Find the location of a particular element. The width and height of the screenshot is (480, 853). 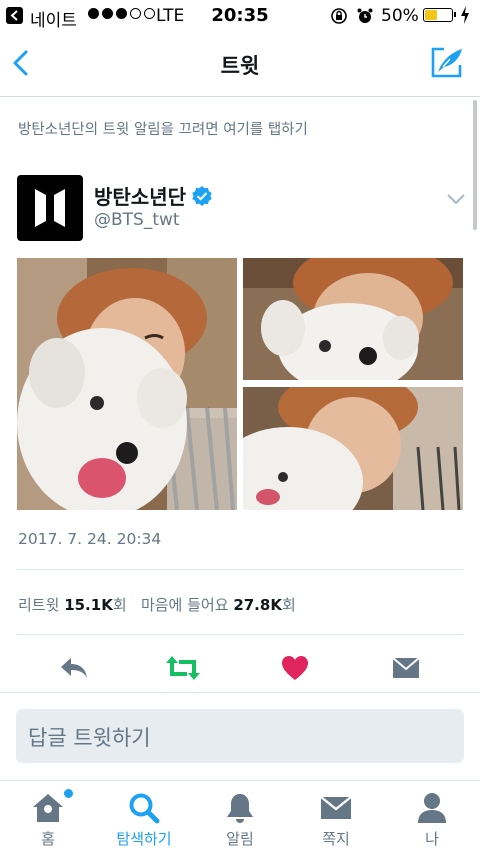

rotation-lock-icon is located at coordinates (339, 18).